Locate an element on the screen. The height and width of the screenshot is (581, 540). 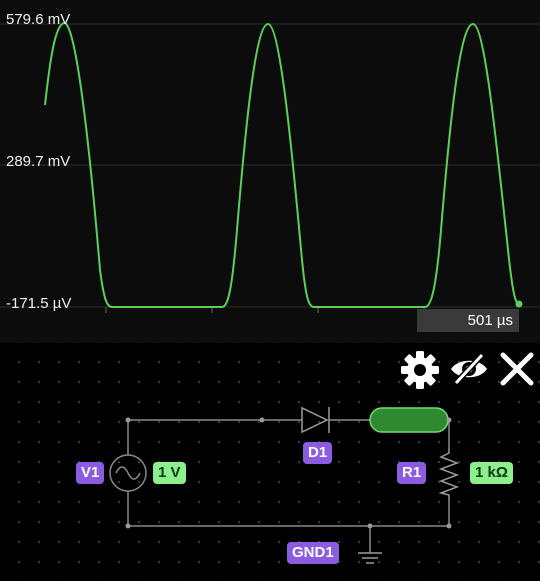
resistor-value-label: 1 kΩ is located at coordinates (491, 473).